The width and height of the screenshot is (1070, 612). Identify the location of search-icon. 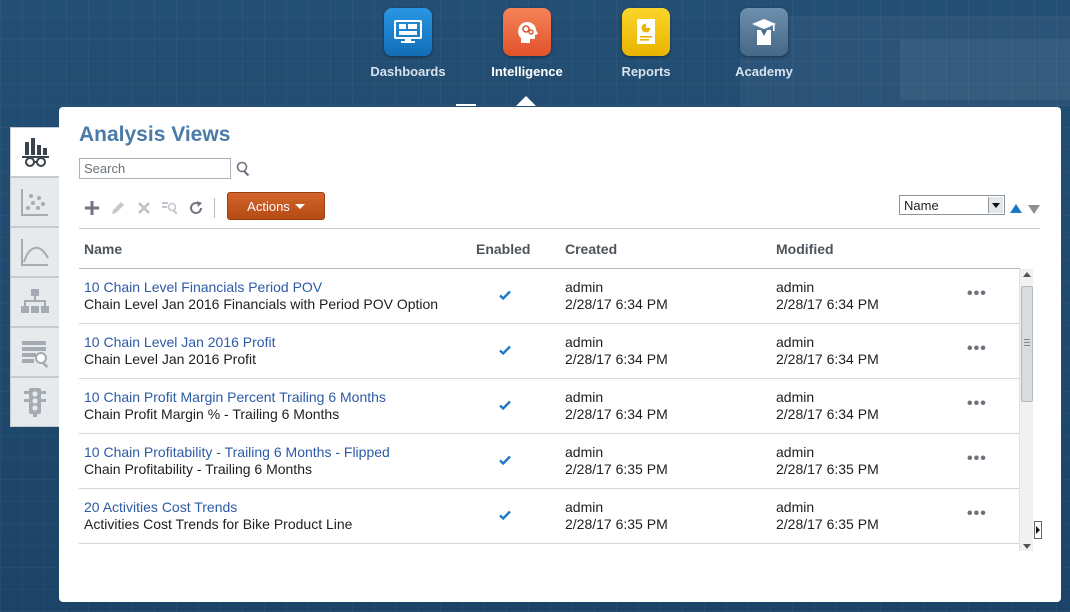
(243, 168).